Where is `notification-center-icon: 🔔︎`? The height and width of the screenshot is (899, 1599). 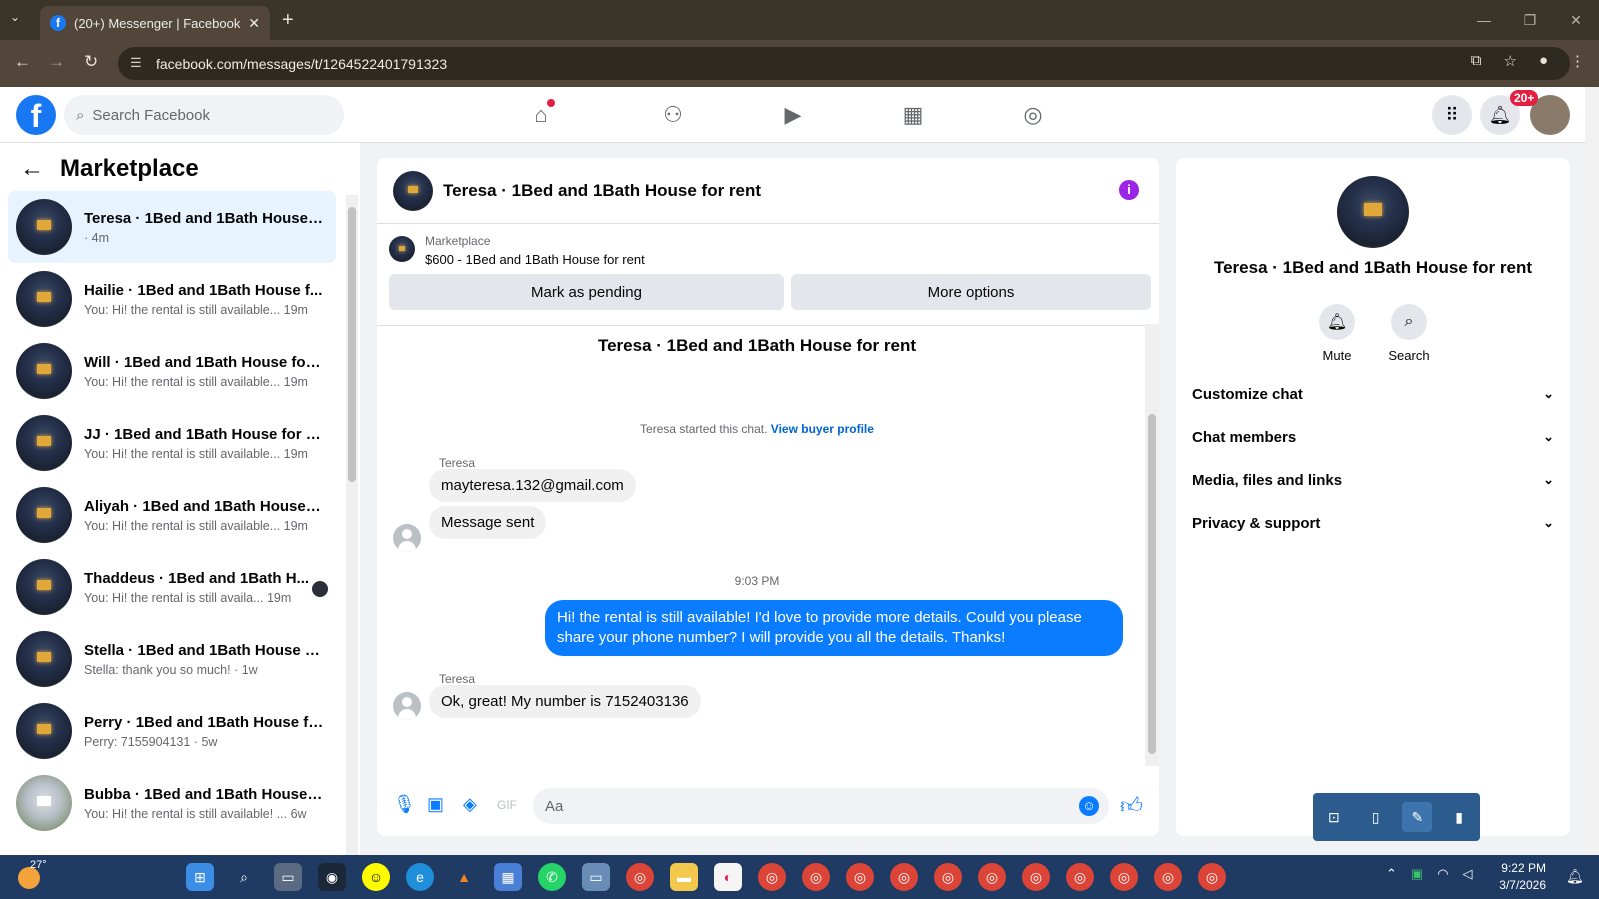 notification-center-icon: 🔔︎ is located at coordinates (1575, 876).